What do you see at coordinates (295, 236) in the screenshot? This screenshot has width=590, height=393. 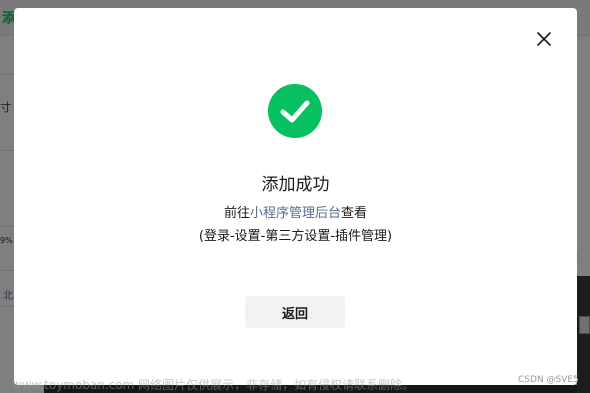 I see `dialog-path-hint: (登录-设置-第三方设置-插件管理)` at bounding box center [295, 236].